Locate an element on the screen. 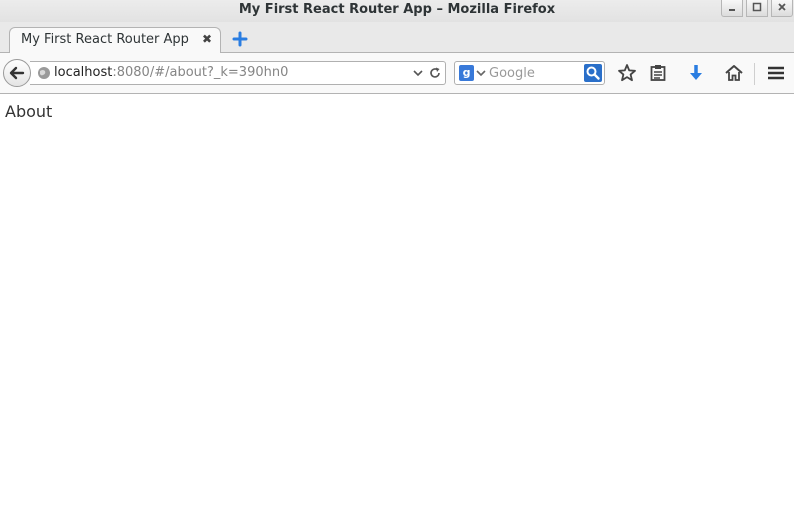  close-icon is located at coordinates (782, 7).